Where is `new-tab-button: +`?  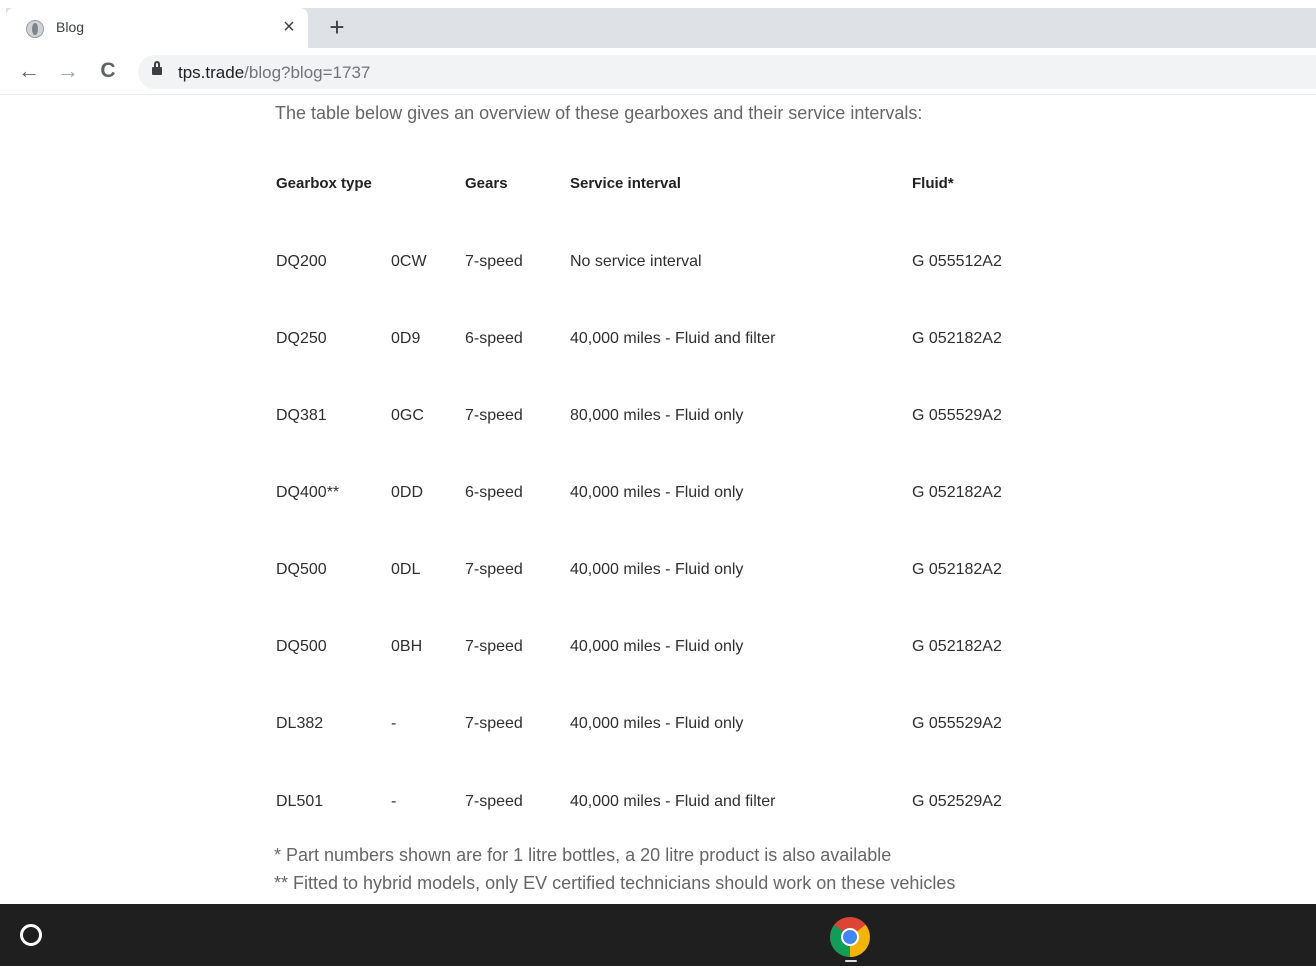 new-tab-button: + is located at coordinates (337, 27).